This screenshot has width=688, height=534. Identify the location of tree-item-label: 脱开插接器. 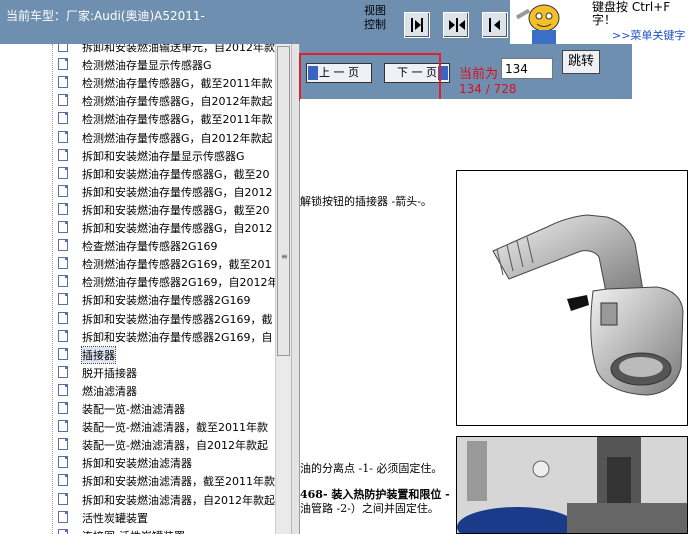
(109, 373).